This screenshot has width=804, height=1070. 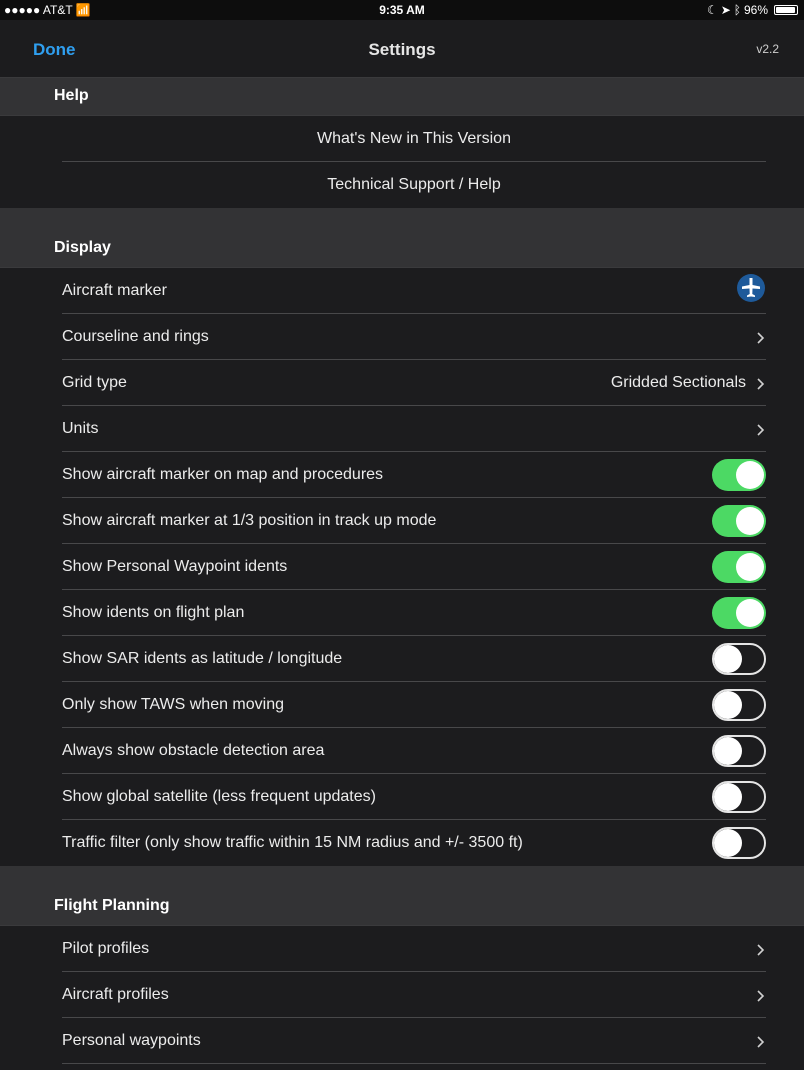 I want to click on aircraft-marker-label: Aircraft marker, so click(x=114, y=290).